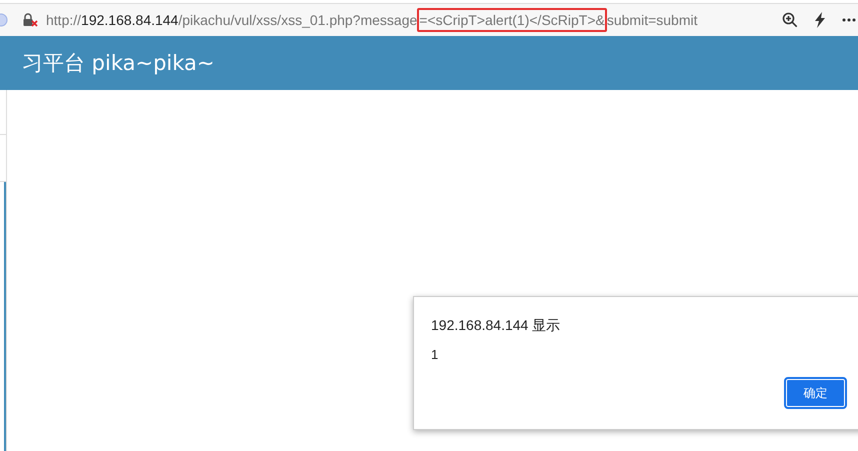 The image size is (858, 451). What do you see at coordinates (790, 20) in the screenshot?
I see `zoom-in-icon` at bounding box center [790, 20].